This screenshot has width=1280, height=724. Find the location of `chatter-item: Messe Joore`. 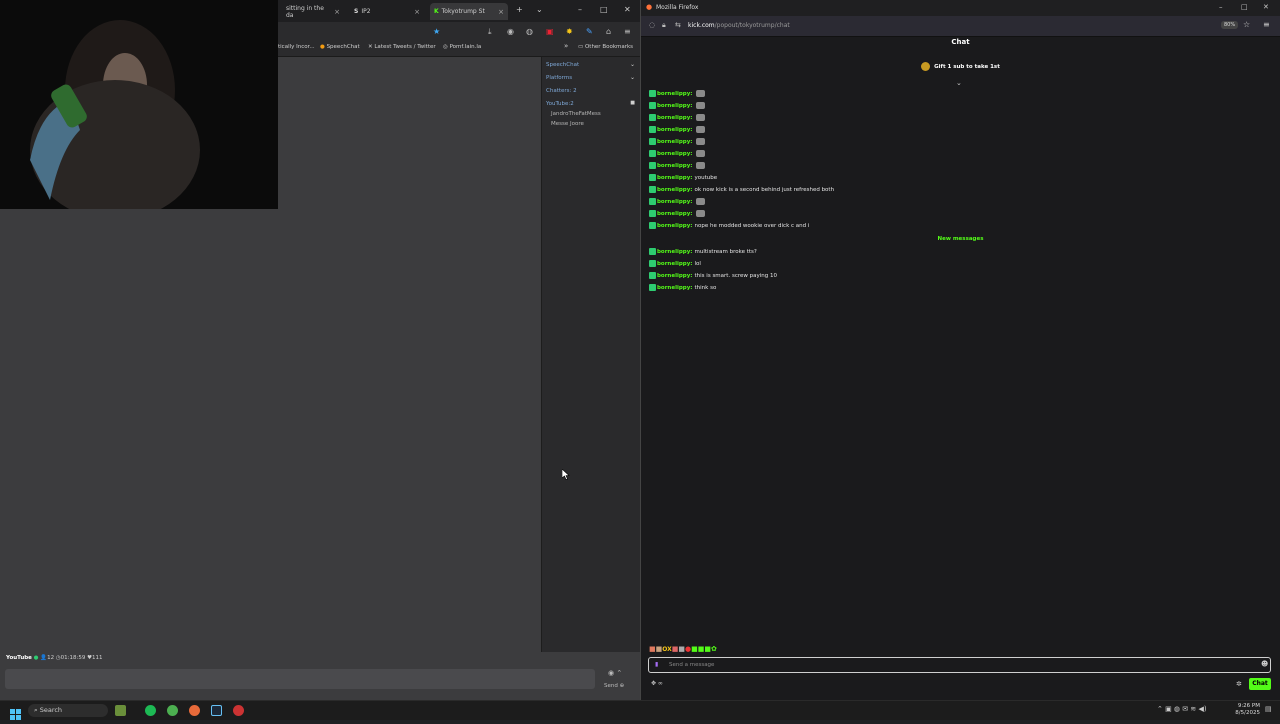

chatter-item: Messe Joore is located at coordinates (567, 124).